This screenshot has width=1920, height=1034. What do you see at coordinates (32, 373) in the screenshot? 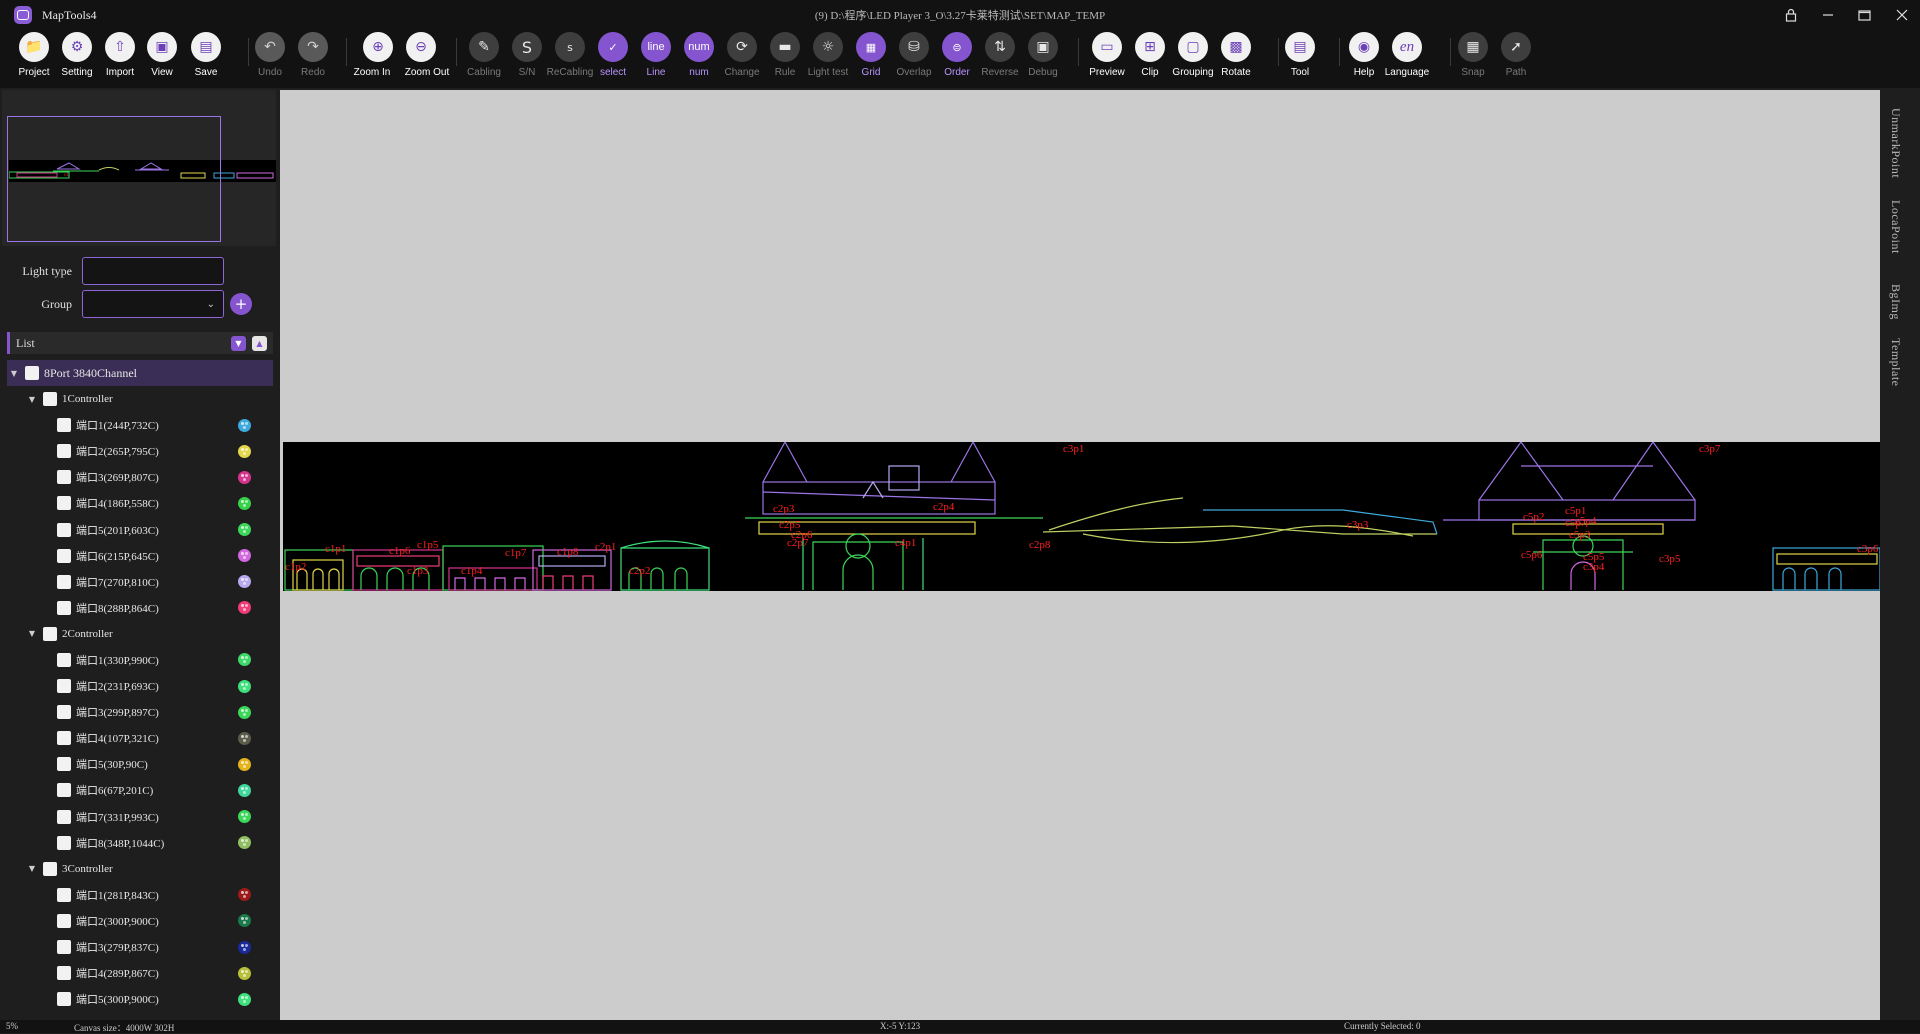
I see `root-checkbox` at bounding box center [32, 373].